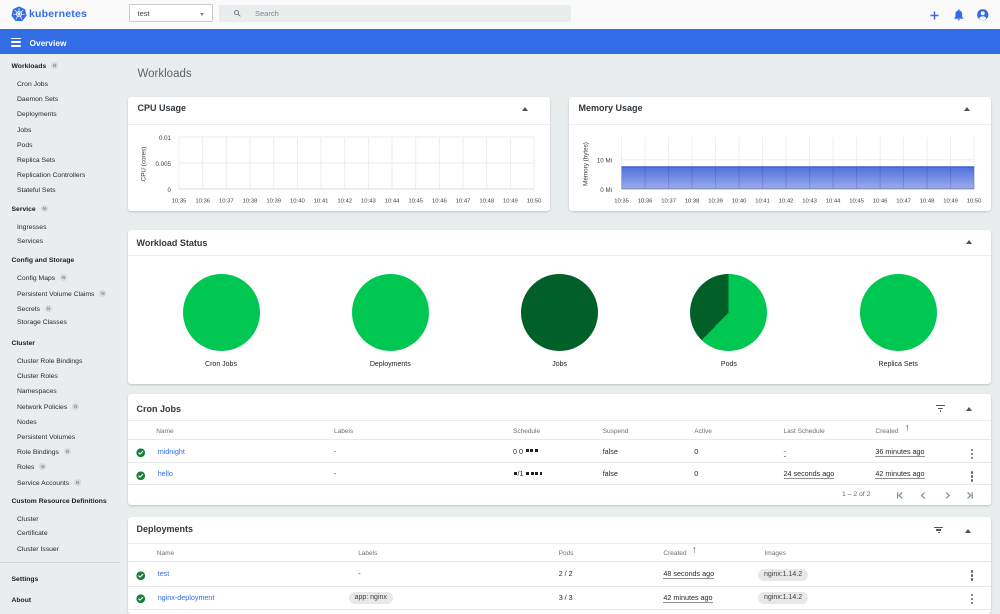 Image resolution: width=1000 pixels, height=614 pixels. I want to click on svg-text: 0 Mi, so click(606, 190).